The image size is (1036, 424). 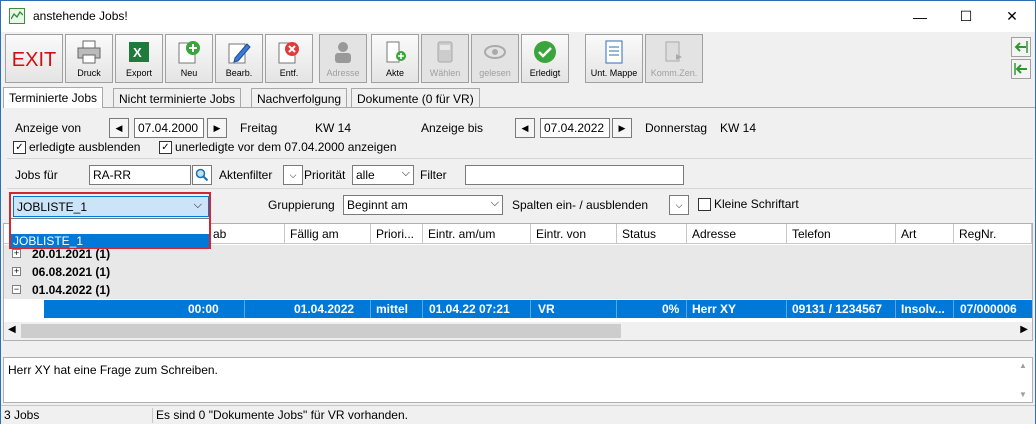 I want to click on column-header-adresse: Adresse, so click(x=737, y=234).